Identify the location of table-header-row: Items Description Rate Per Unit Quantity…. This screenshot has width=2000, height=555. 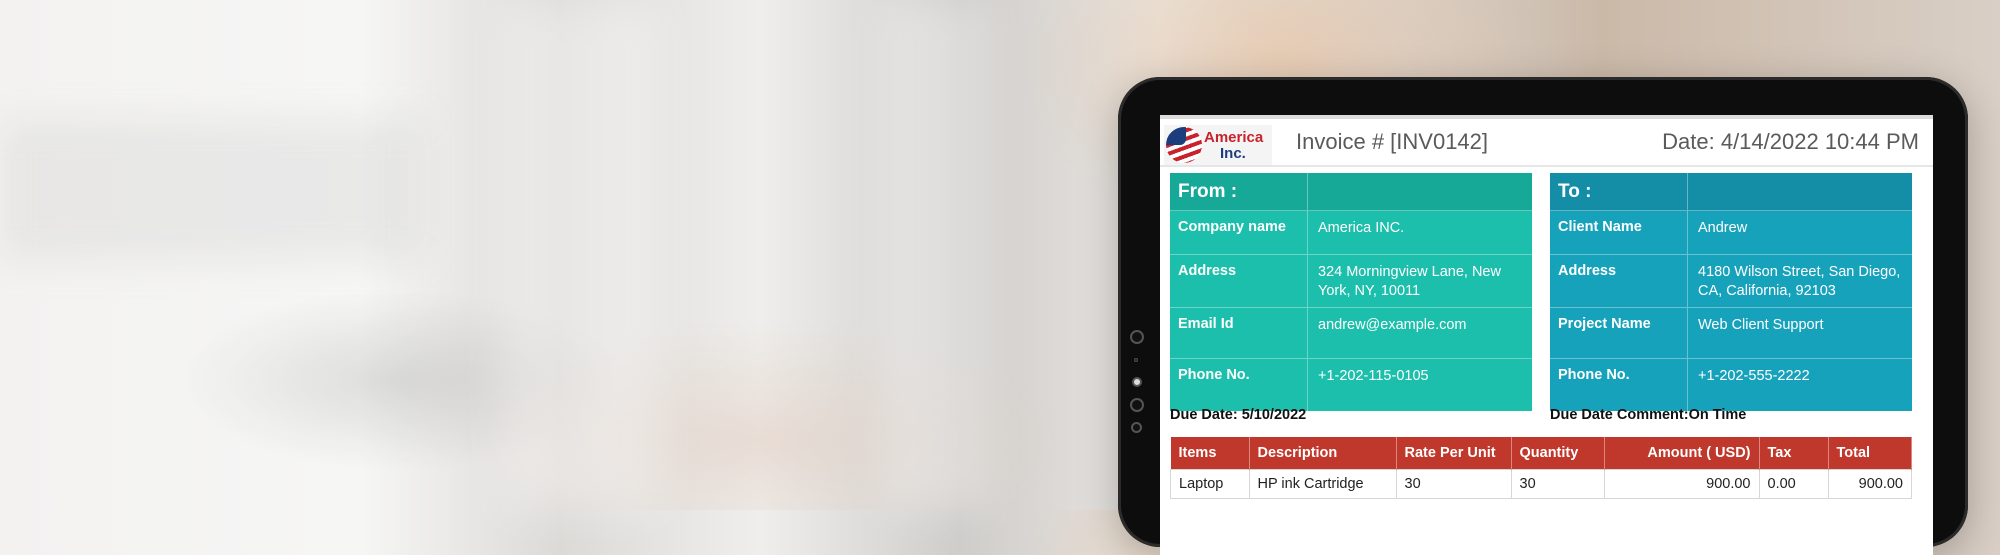
(1541, 453).